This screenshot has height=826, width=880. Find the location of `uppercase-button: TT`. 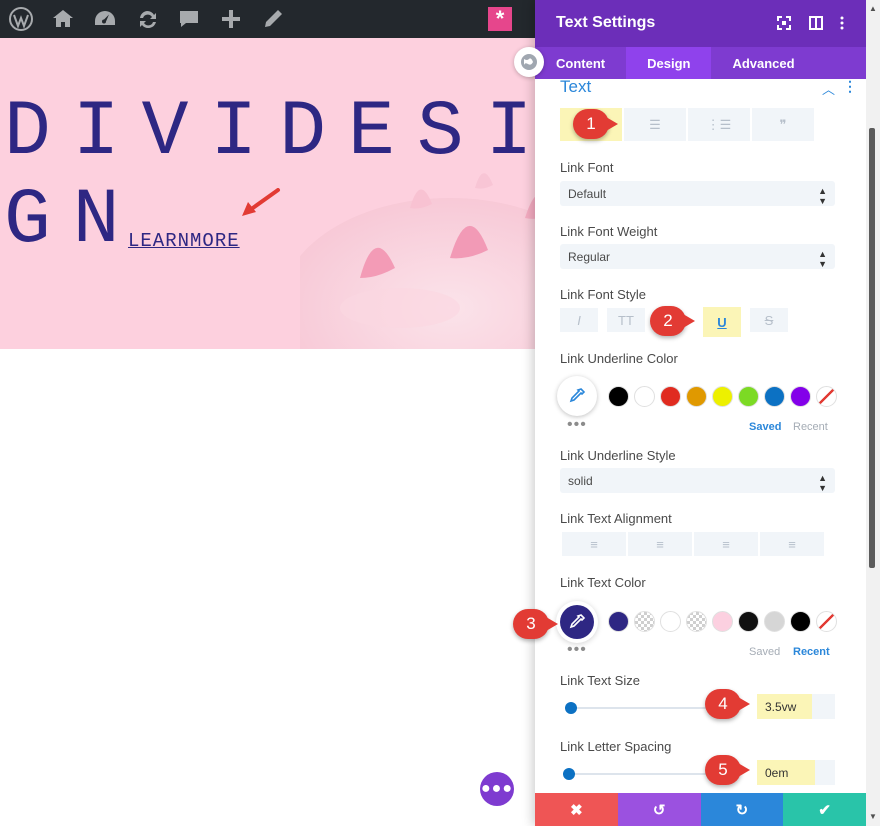

uppercase-button: TT is located at coordinates (626, 320).